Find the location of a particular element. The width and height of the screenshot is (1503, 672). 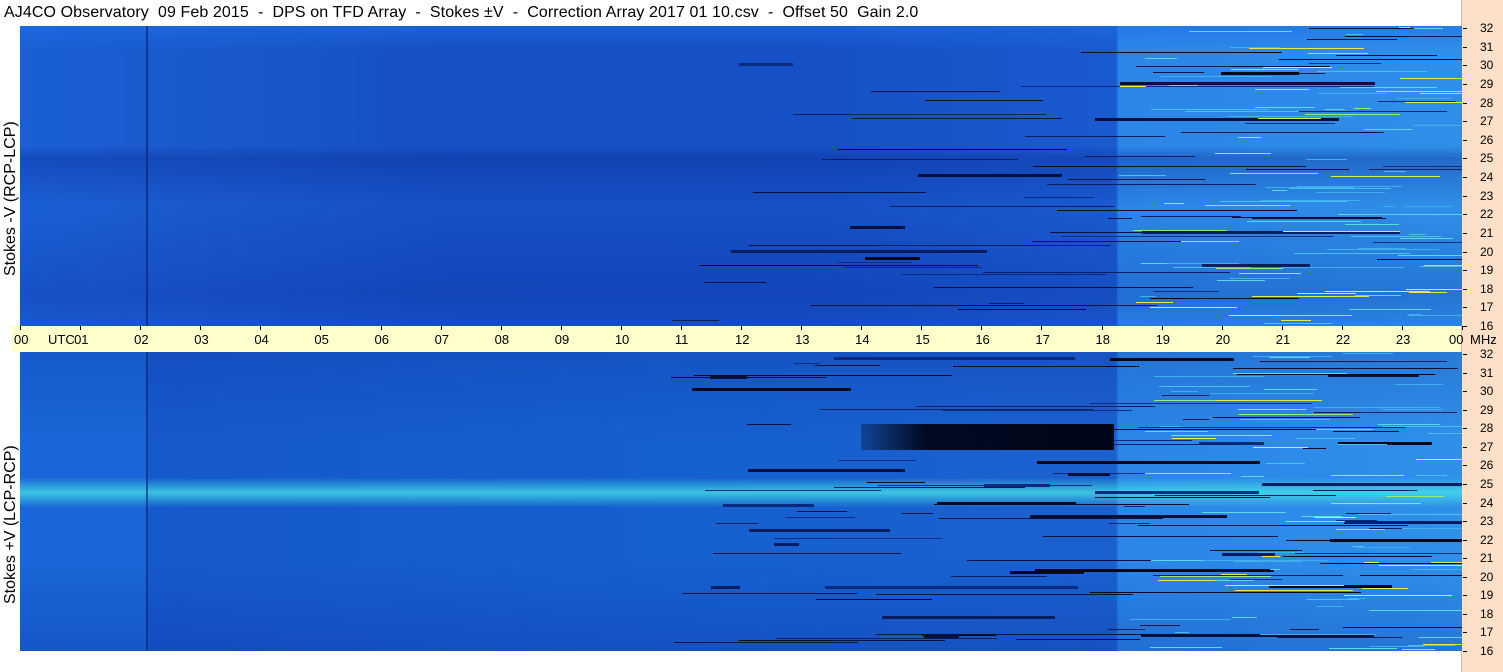

time-tick-label: 04 is located at coordinates (261, 339).